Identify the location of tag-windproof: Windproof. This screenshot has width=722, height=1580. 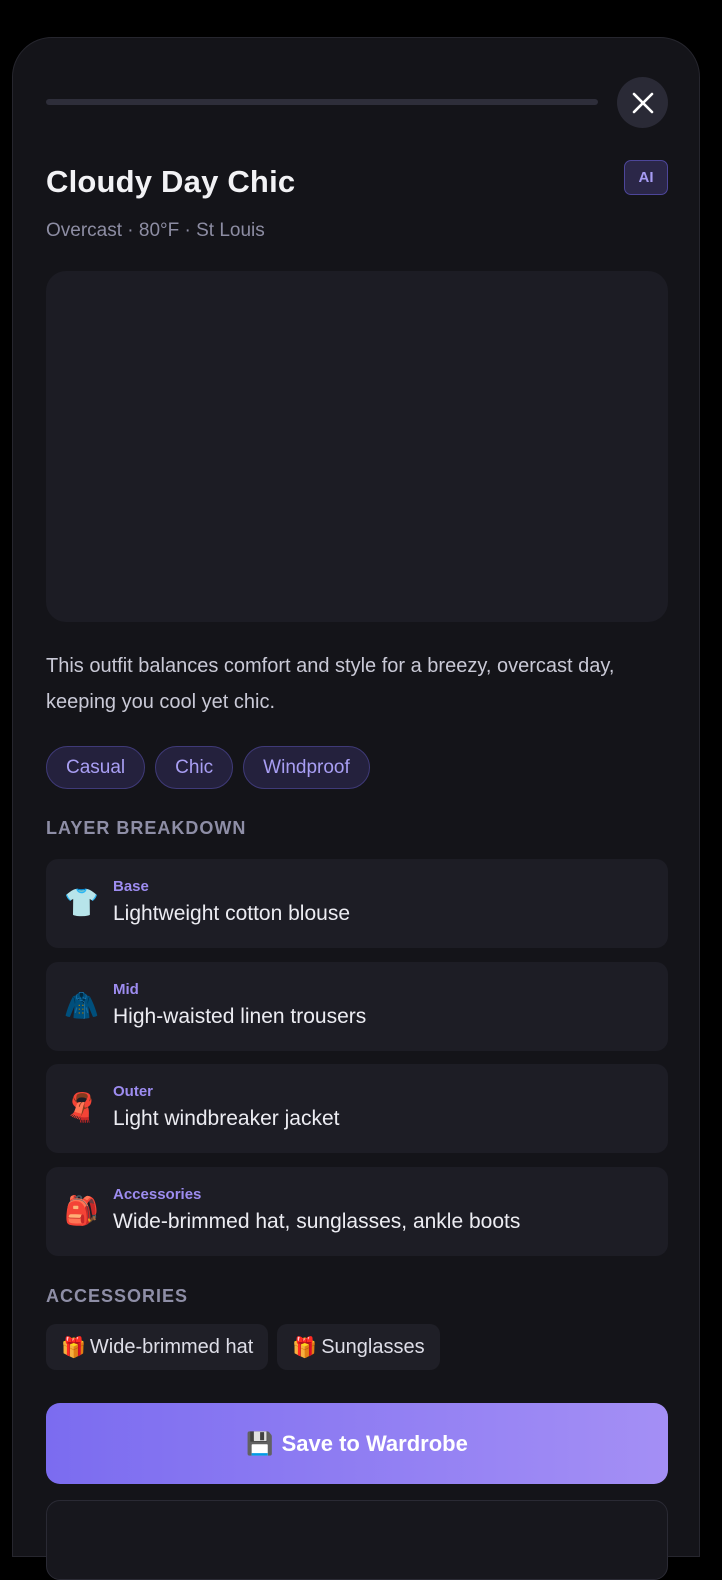
(306, 767).